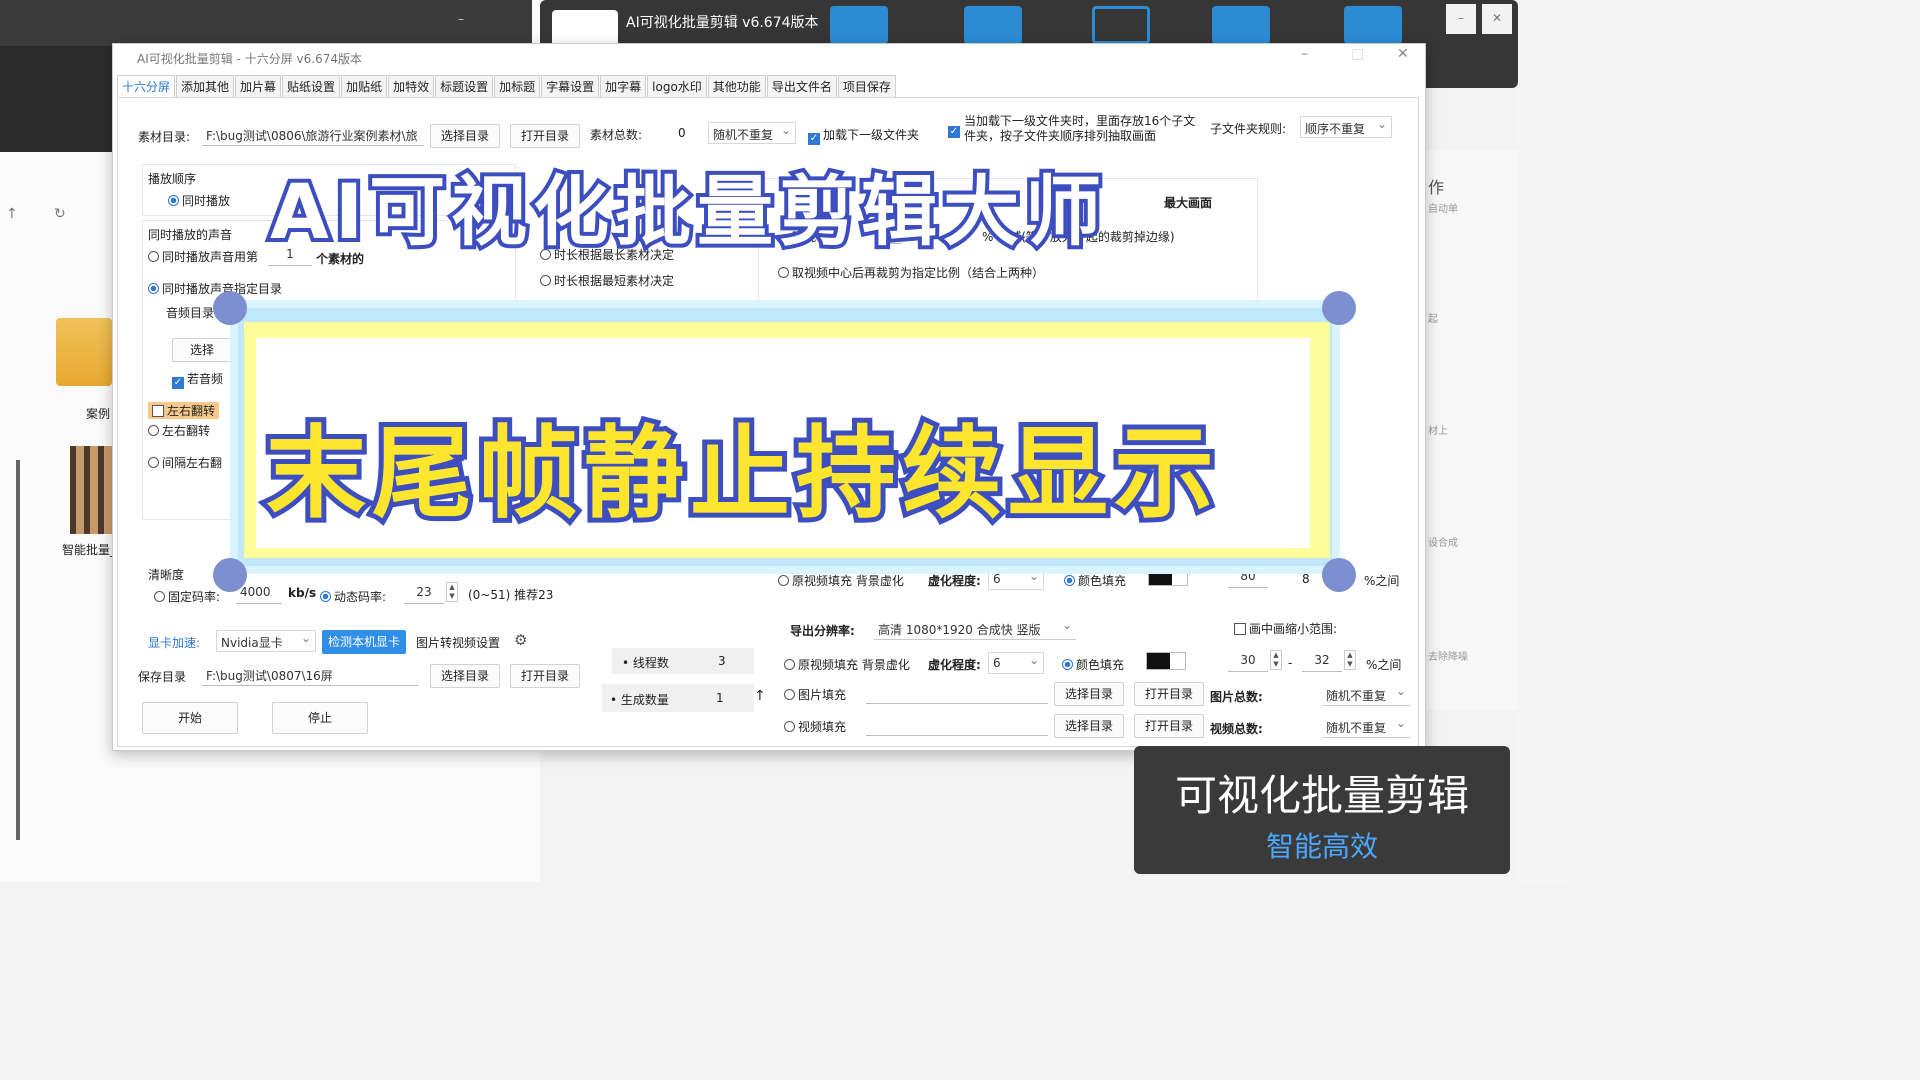 This screenshot has width=1920, height=1080. Describe the element at coordinates (1357, 54) in the screenshot. I see `maximize-icon: □` at that location.